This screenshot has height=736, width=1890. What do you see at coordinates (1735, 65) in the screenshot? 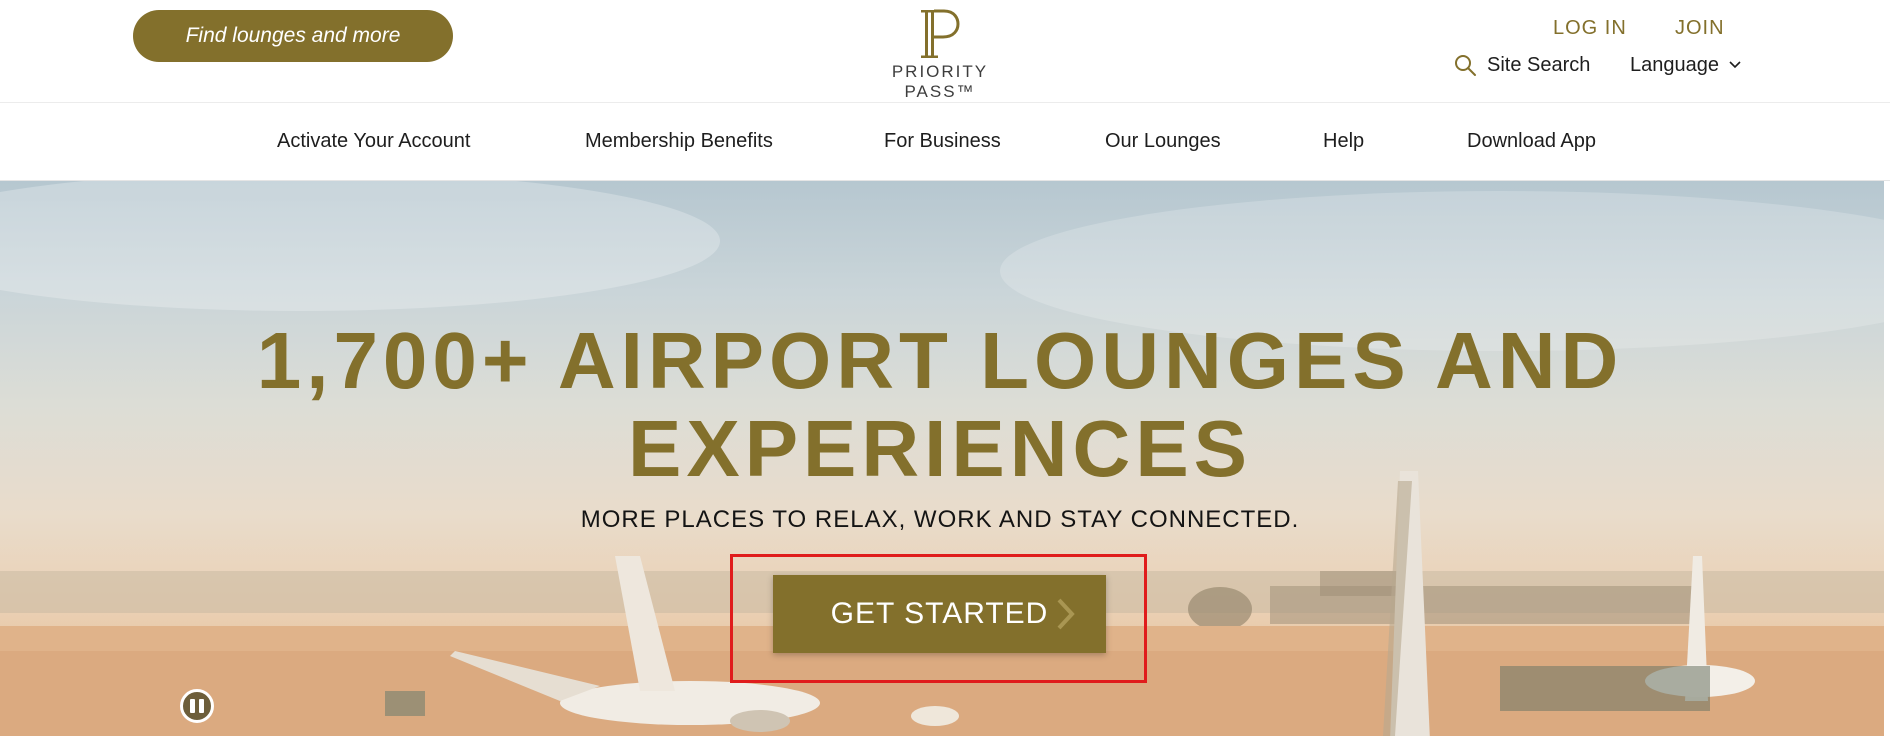
I see `chevron-down-icon` at bounding box center [1735, 65].